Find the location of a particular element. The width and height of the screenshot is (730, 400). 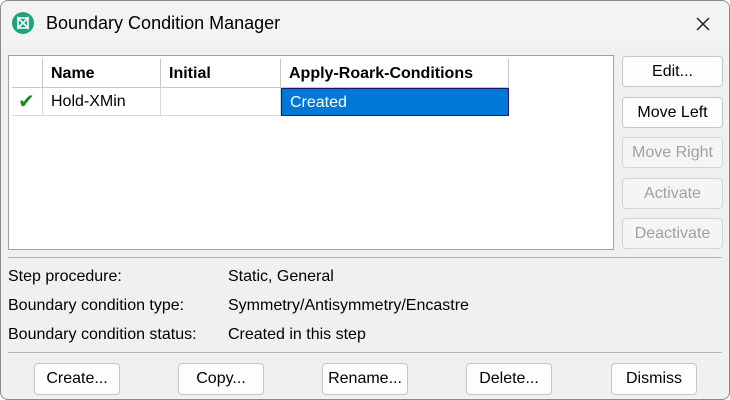

bc-type-value: Symmetry/Antisymmetry/Encastre is located at coordinates (348, 305).